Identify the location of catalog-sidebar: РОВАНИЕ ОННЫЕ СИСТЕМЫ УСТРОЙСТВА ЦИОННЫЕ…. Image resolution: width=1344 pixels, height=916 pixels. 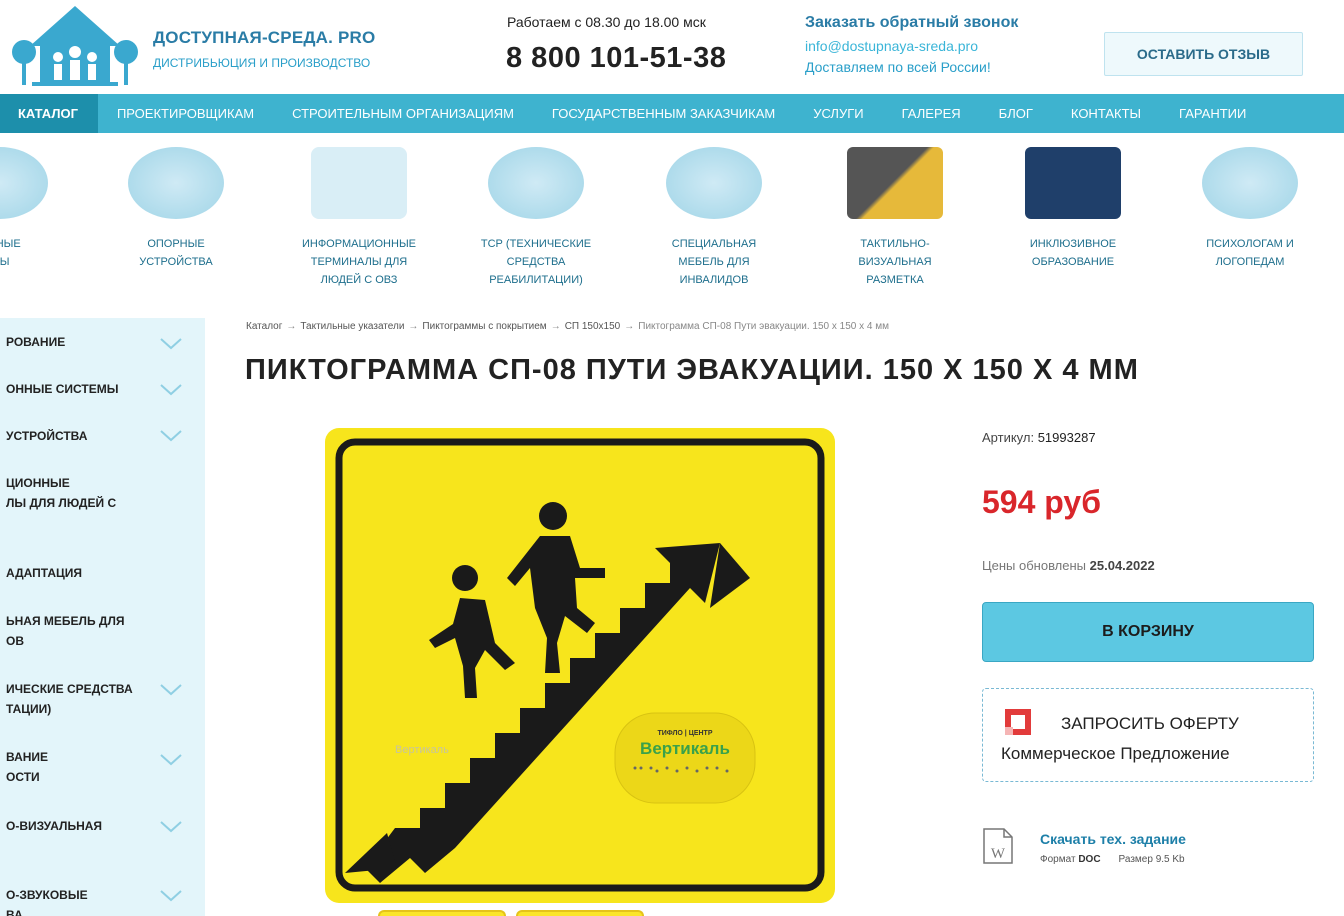
(102, 617).